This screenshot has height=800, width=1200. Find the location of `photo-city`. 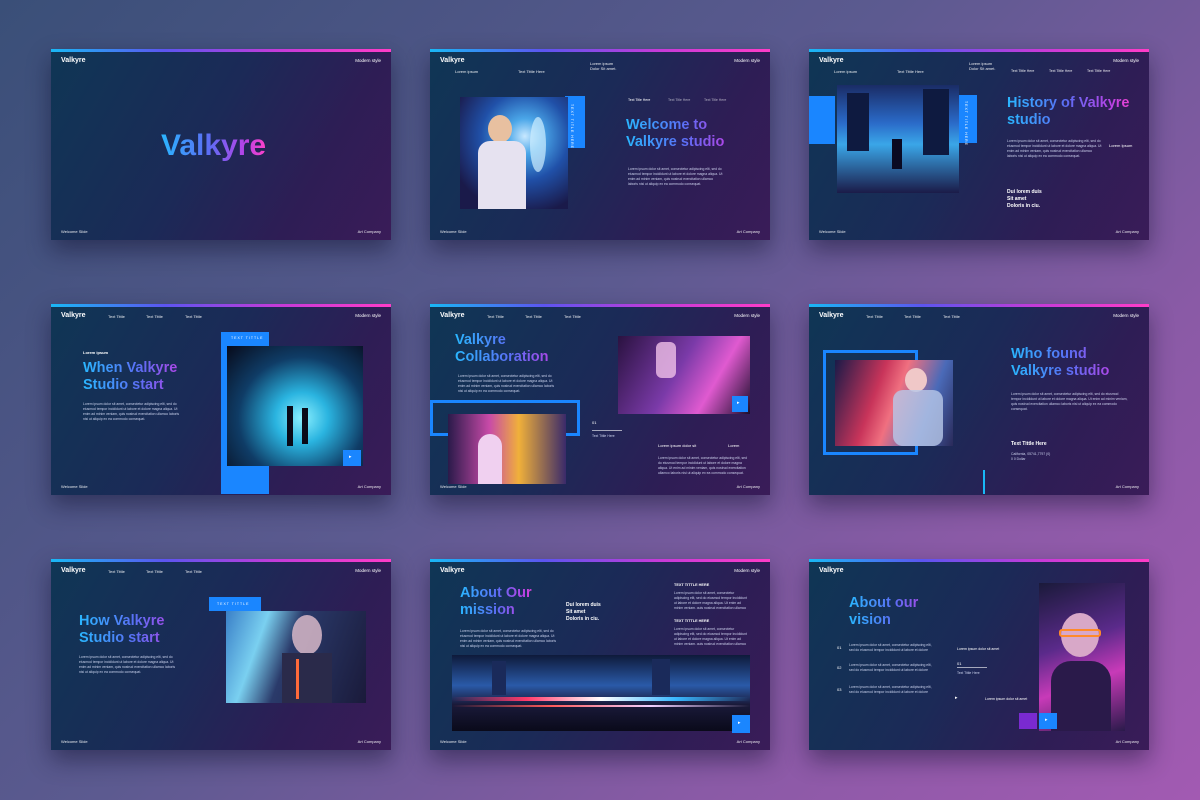

photo-city is located at coordinates (898, 139).